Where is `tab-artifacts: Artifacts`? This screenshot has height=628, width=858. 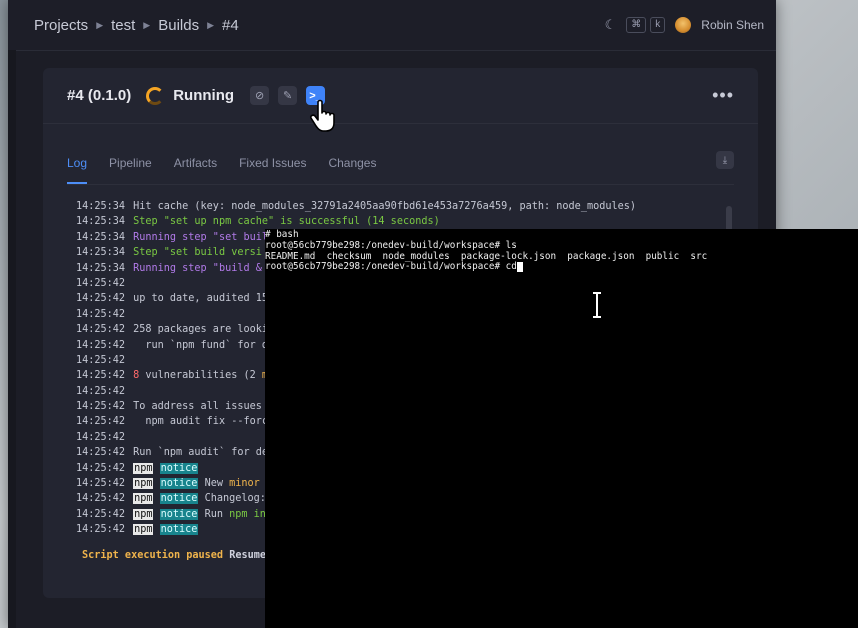 tab-artifacts: Artifacts is located at coordinates (195, 166).